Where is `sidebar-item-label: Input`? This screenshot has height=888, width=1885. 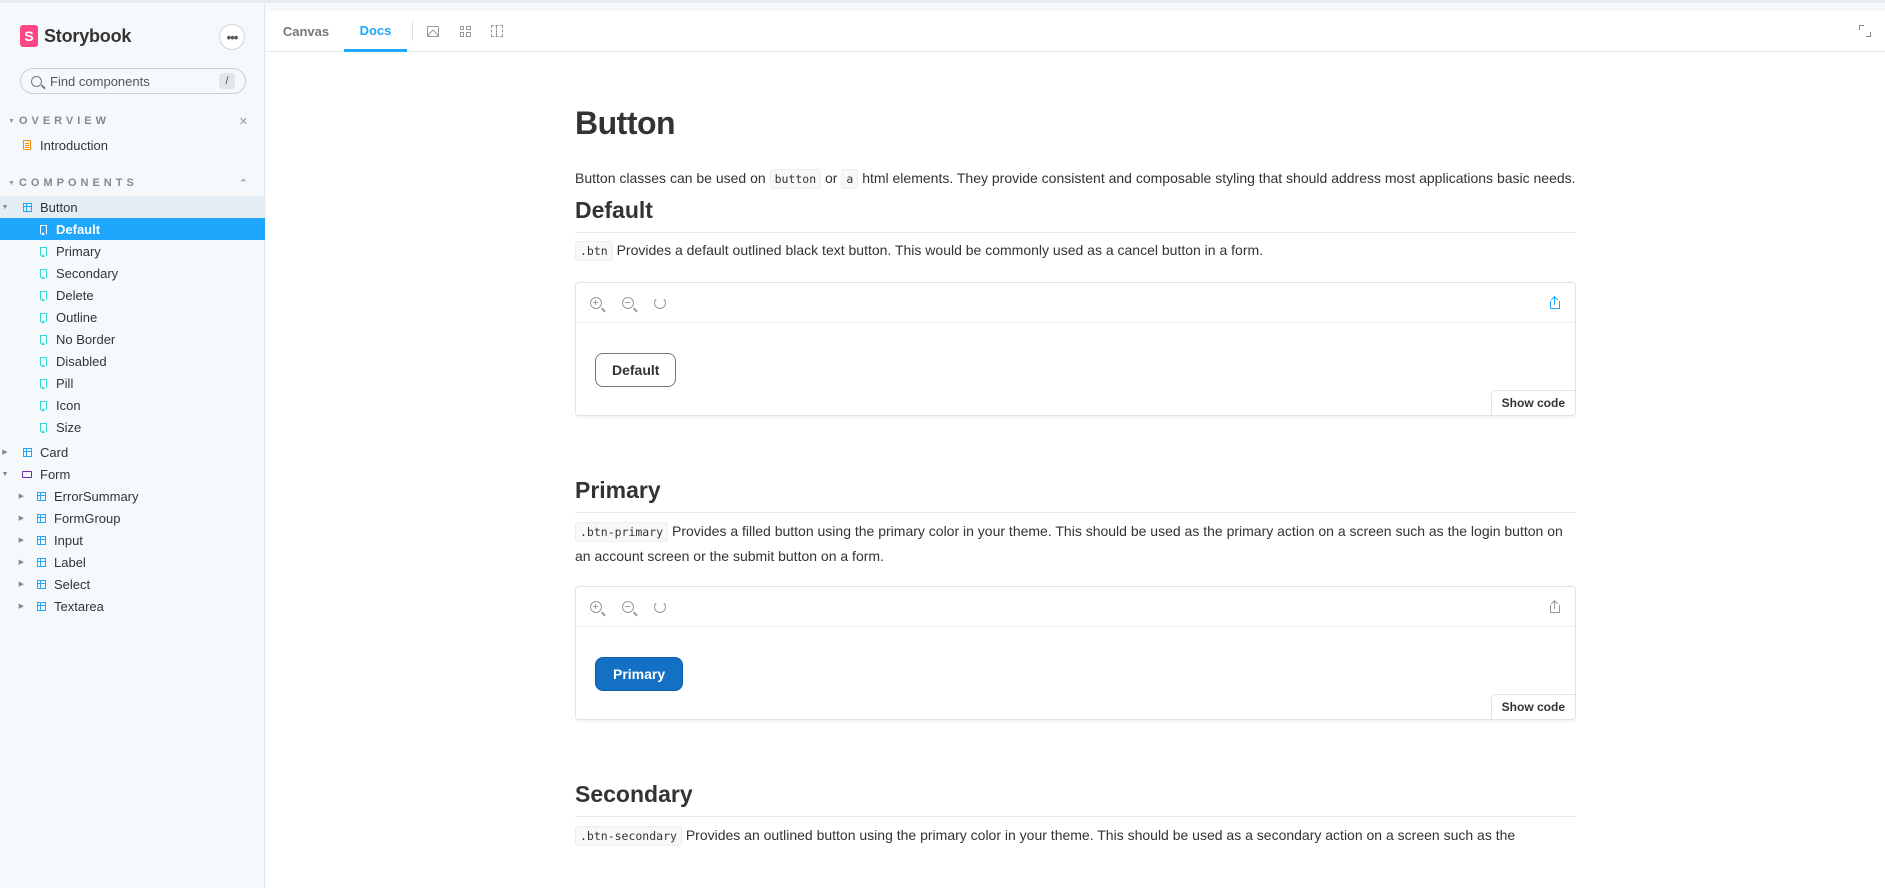 sidebar-item-label: Input is located at coordinates (68, 540).